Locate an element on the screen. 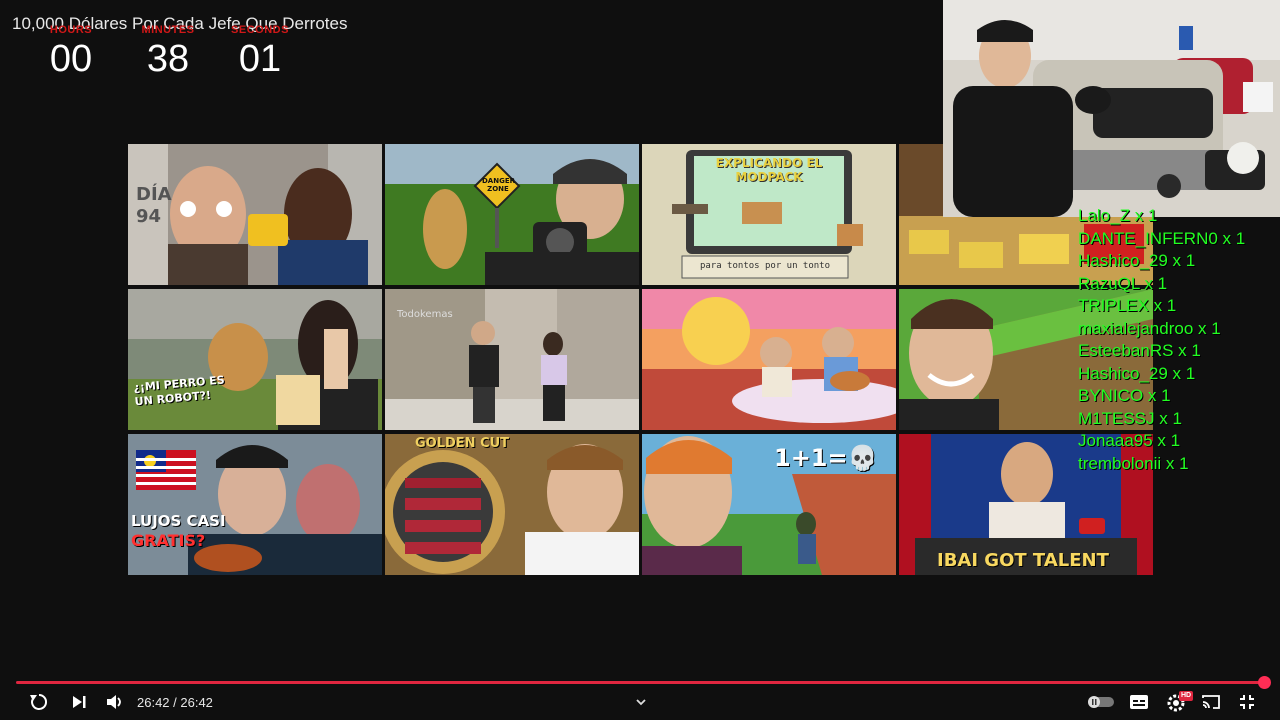 This screenshot has width=1280, height=720. timer-minutes: MINUTES 38 is located at coordinates (168, 51).